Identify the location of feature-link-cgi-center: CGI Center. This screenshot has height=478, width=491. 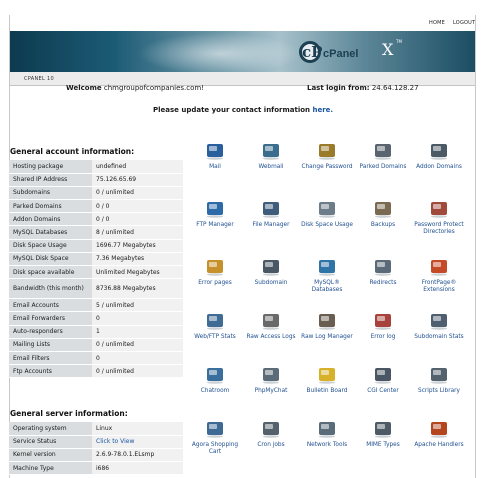
(383, 379).